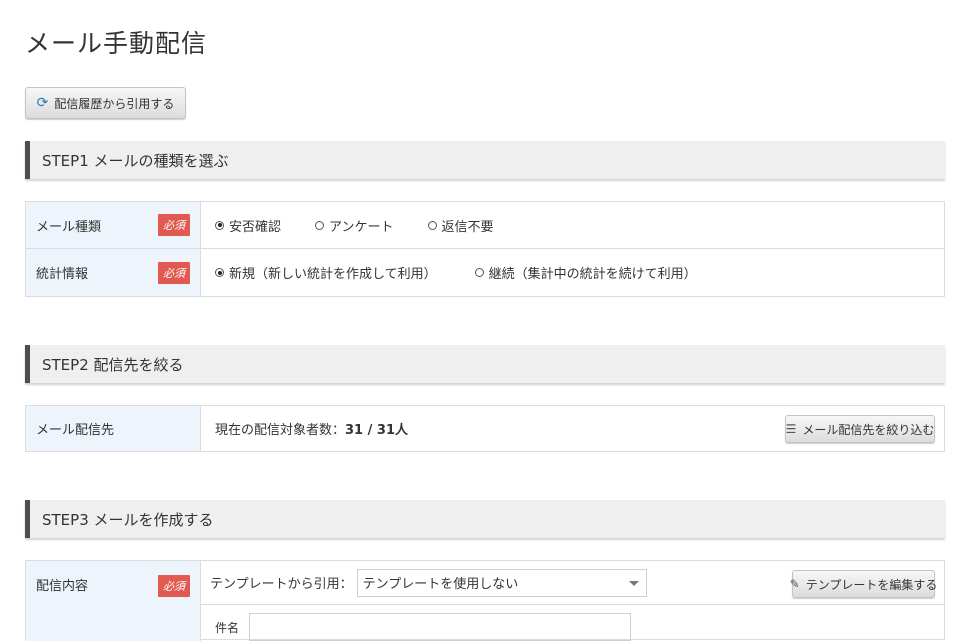 This screenshot has height=641, width=970. I want to click on refresh-icon: ⟳, so click(42, 103).